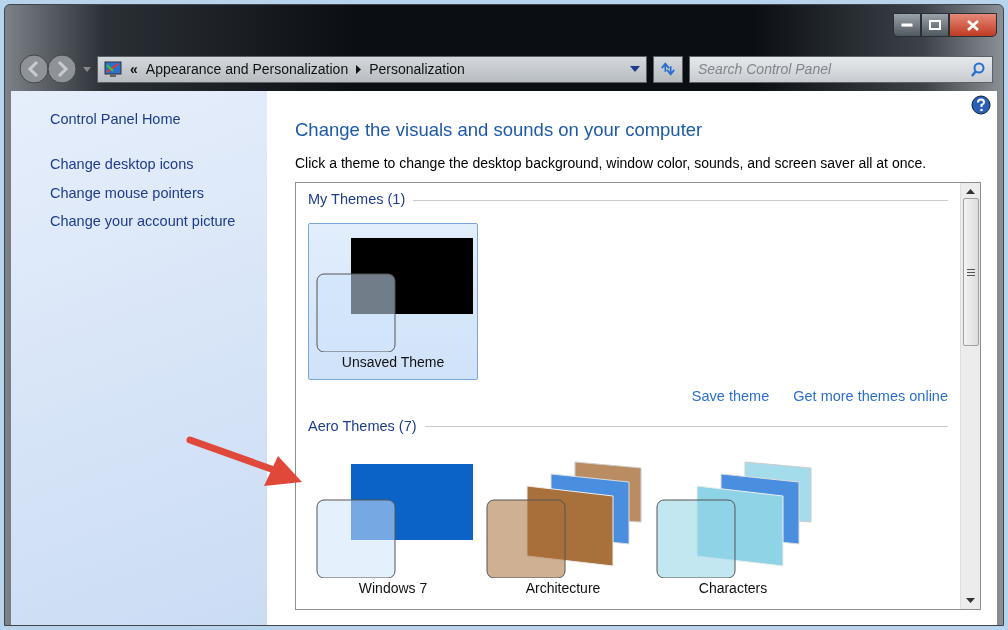 This screenshot has width=1008, height=630. Describe the element at coordinates (733, 589) in the screenshot. I see `theme-name: Characters` at that location.